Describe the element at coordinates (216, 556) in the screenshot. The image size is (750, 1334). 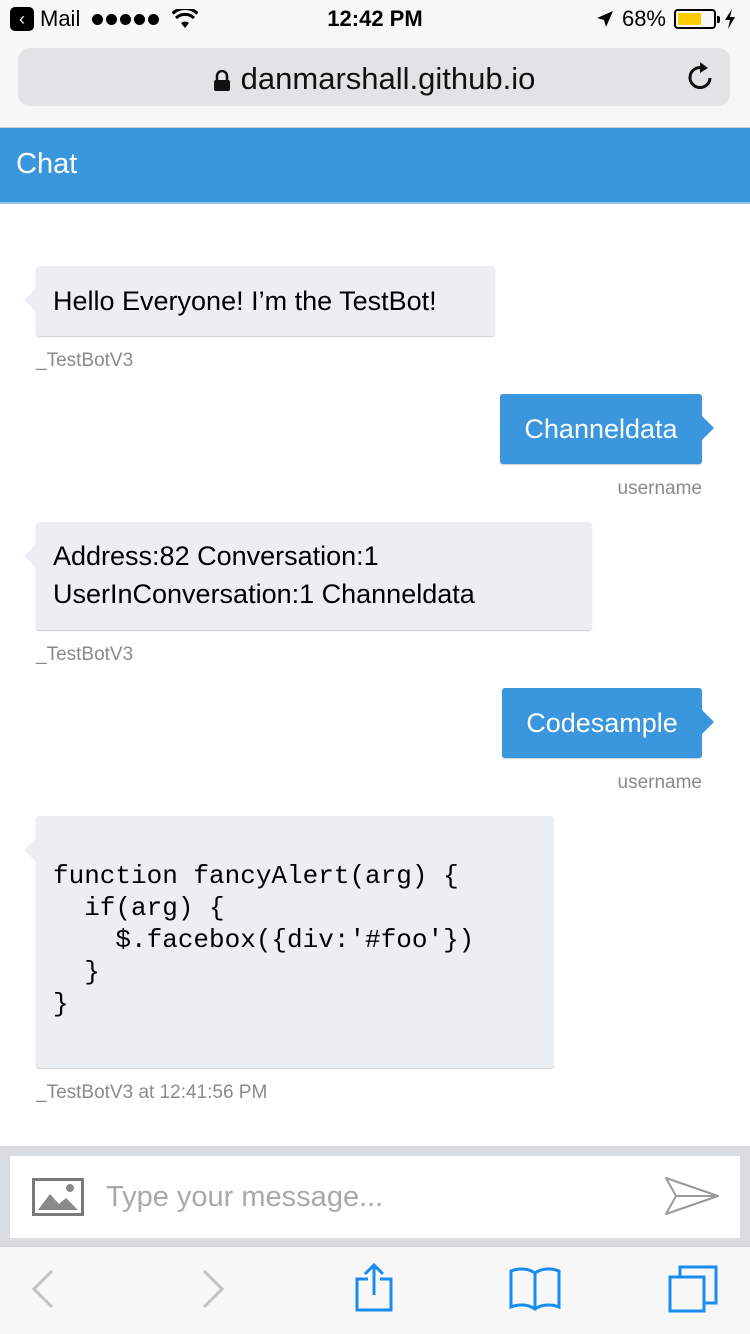
I see `message-text-line: Address:82 Conversation:1` at that location.